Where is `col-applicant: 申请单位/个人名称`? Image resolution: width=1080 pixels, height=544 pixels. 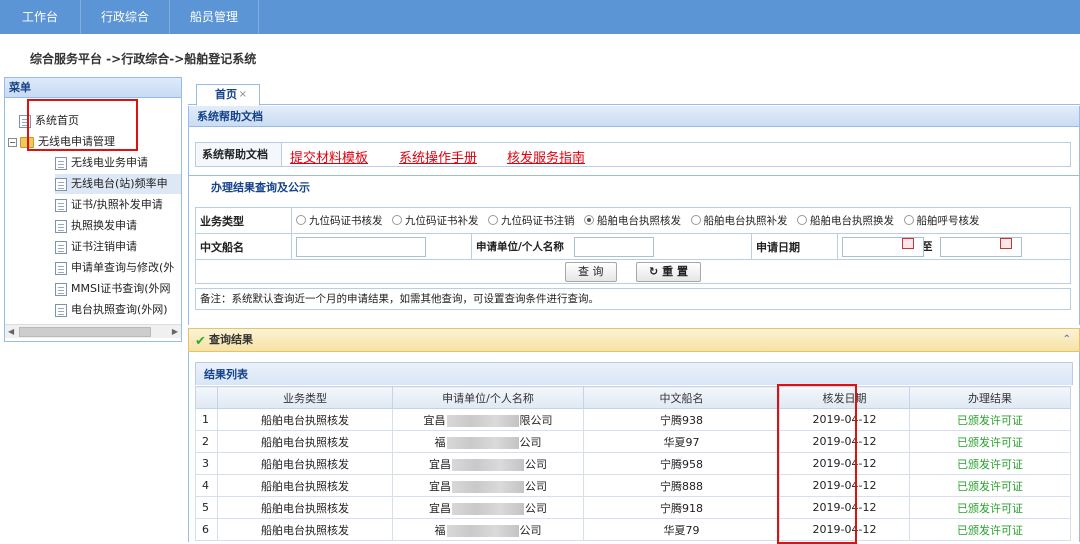
col-applicant: 申请单位/个人名称 is located at coordinates (488, 397).